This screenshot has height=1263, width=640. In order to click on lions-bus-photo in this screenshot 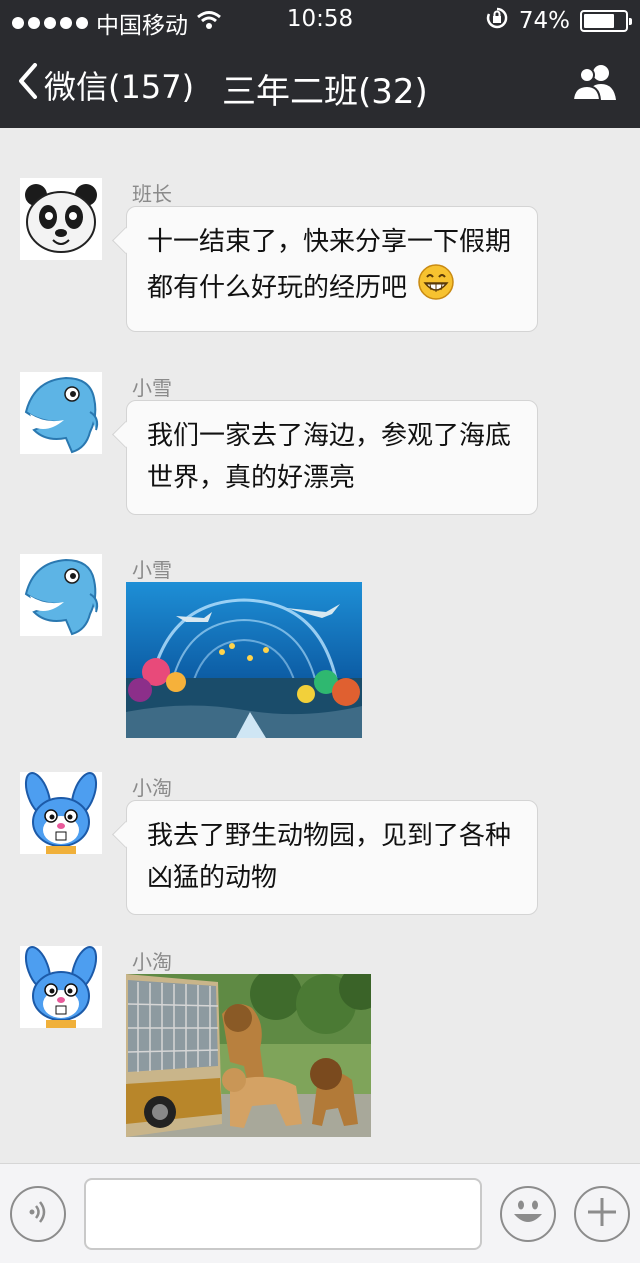, I will do `click(248, 1055)`.